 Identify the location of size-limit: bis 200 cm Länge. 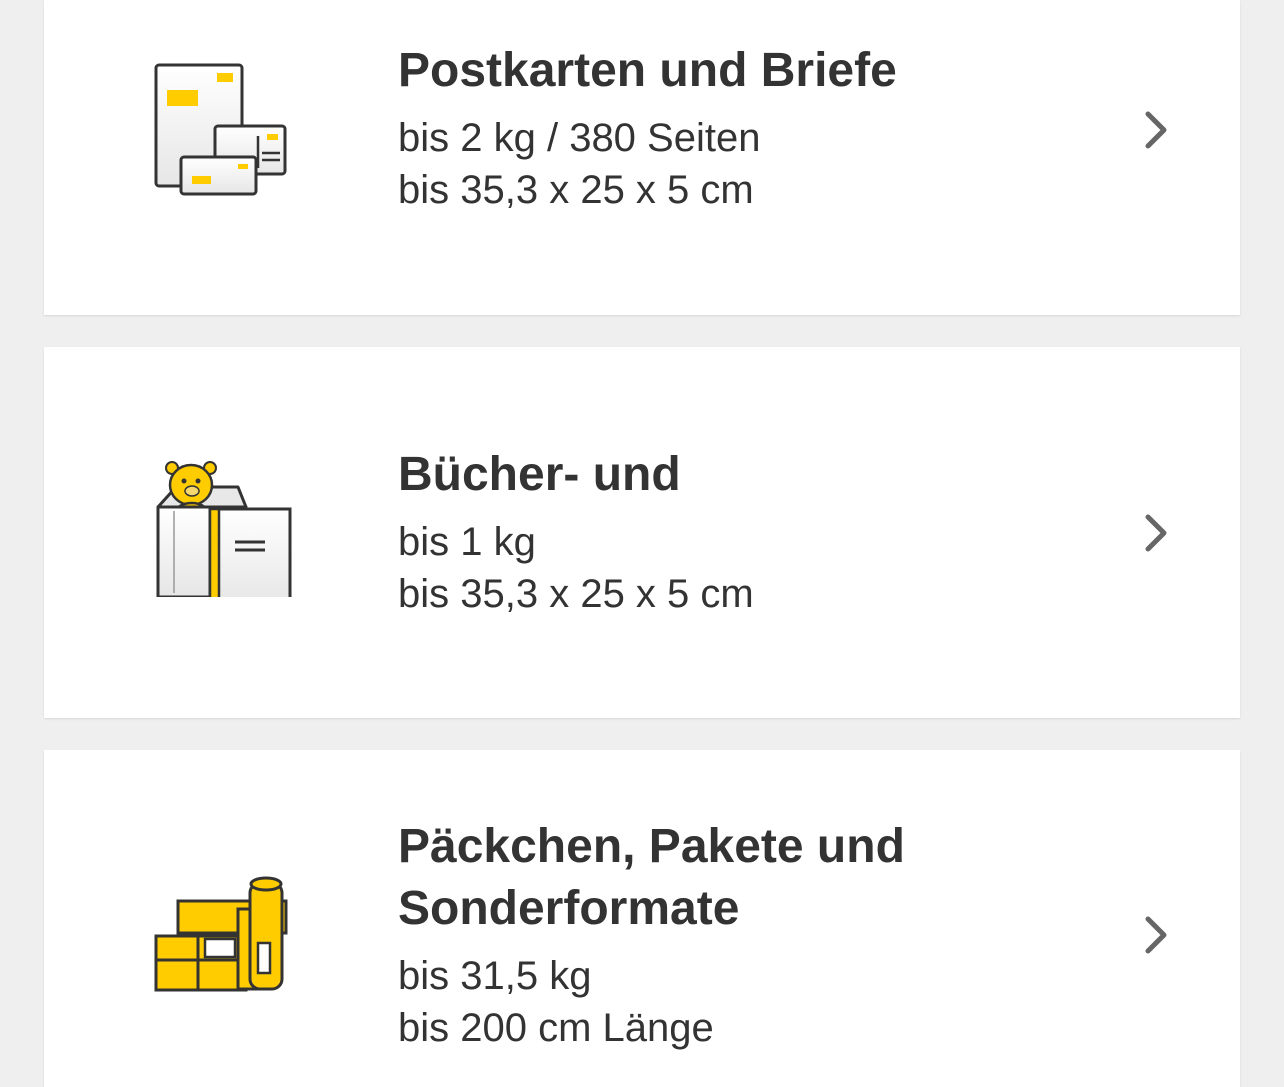
(556, 1028).